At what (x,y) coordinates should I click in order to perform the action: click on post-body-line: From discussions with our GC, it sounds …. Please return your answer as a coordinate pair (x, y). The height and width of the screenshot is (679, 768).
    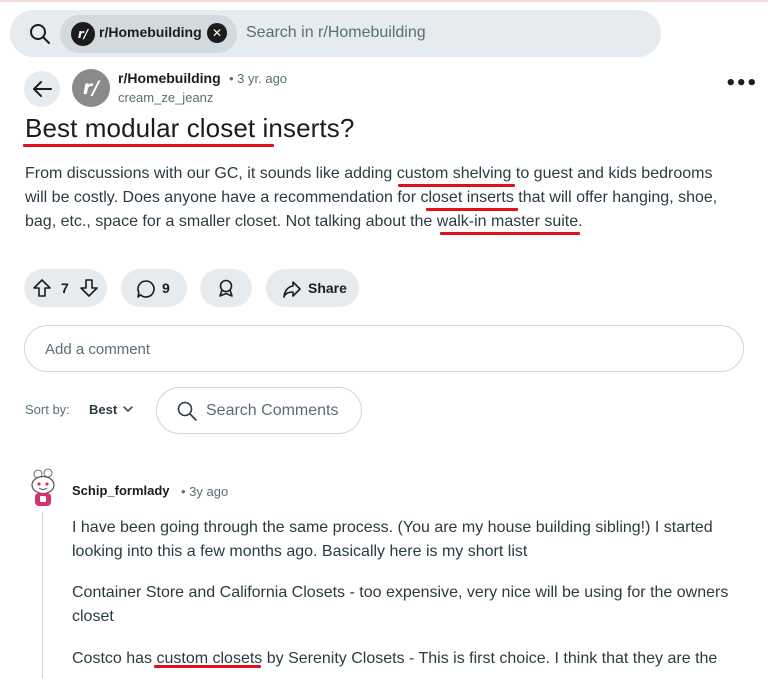
    Looking at the image, I should click on (369, 173).